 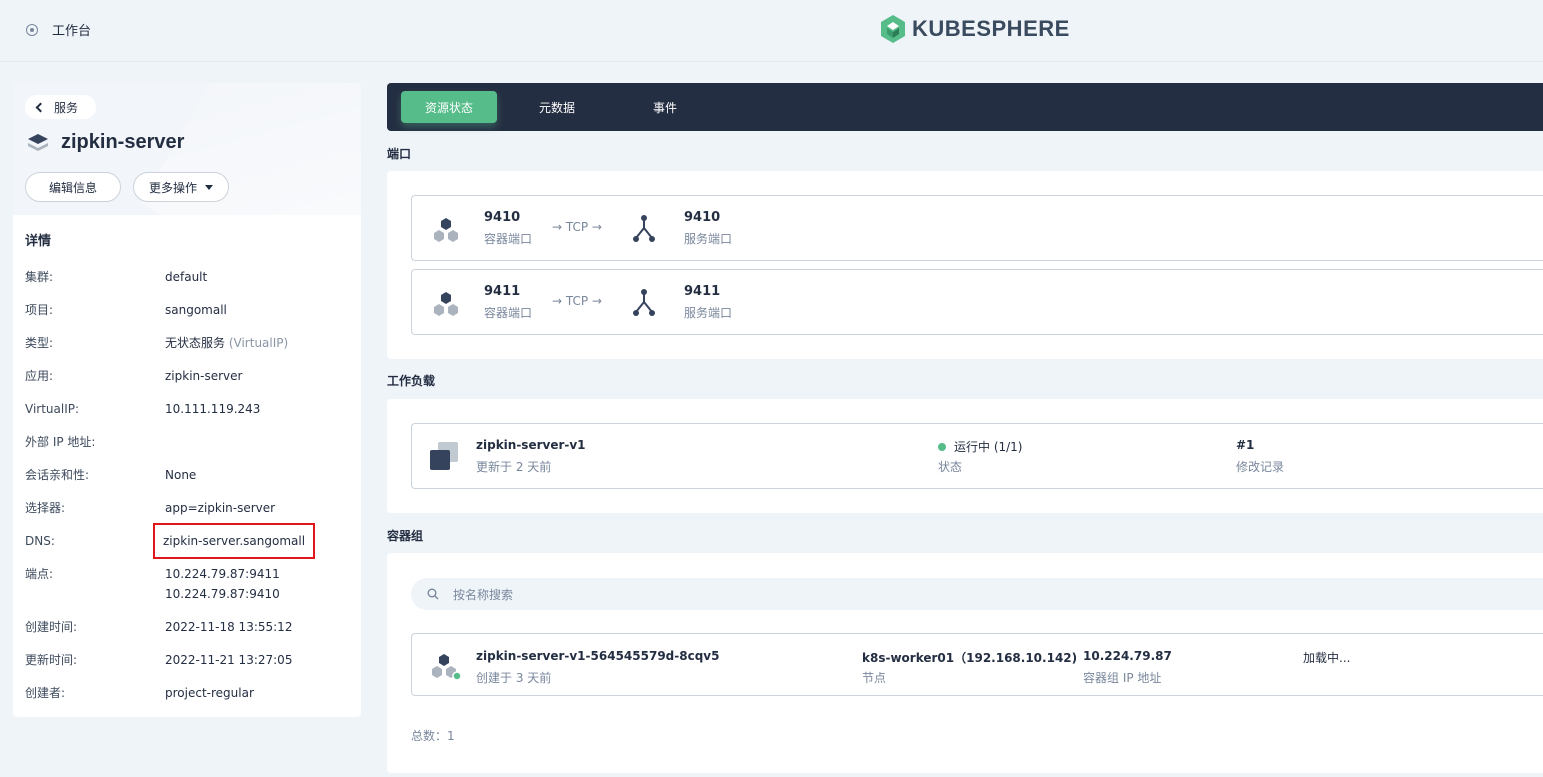 I want to click on service-header: 服务 zipkin-server 编辑信息 更多操作, so click(x=187, y=149).